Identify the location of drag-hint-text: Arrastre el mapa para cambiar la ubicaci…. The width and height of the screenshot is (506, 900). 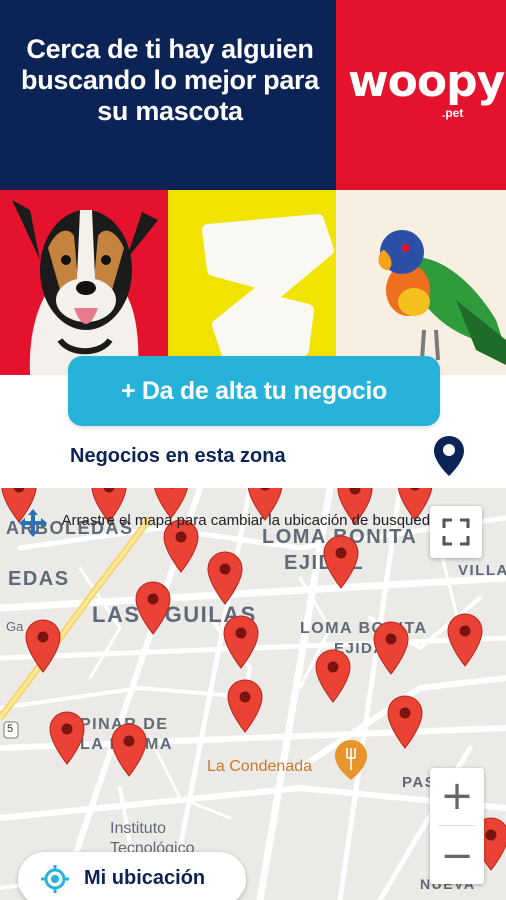
(250, 520).